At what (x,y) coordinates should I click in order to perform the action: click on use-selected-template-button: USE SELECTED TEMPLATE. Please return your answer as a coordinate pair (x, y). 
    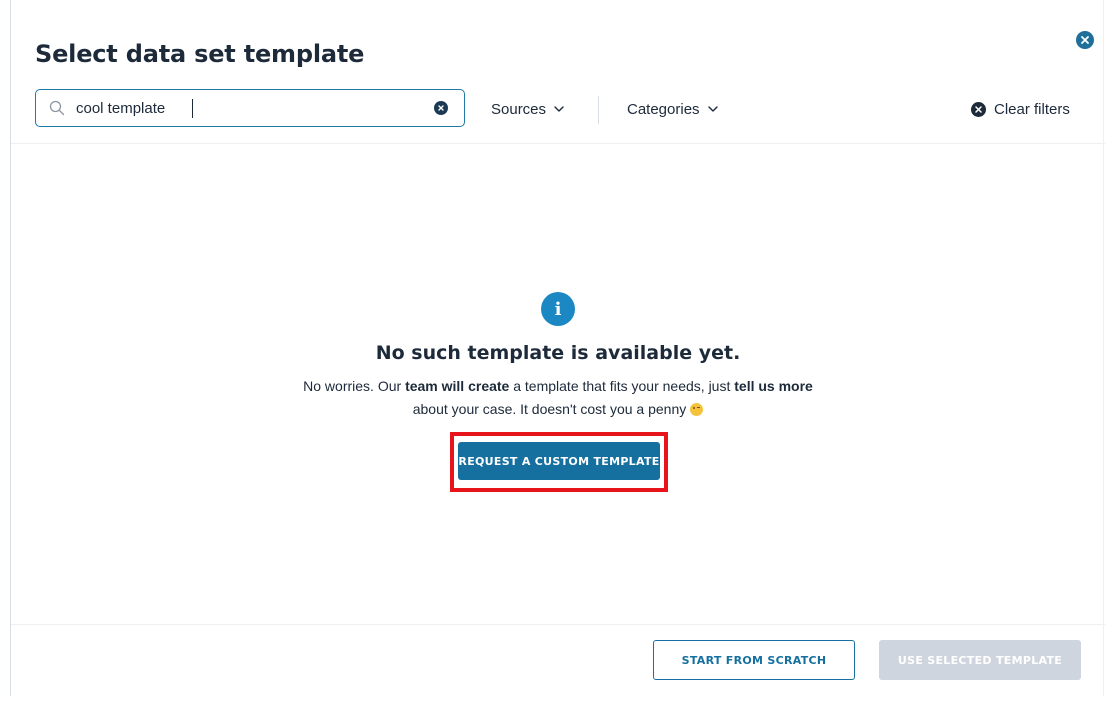
    Looking at the image, I should click on (980, 660).